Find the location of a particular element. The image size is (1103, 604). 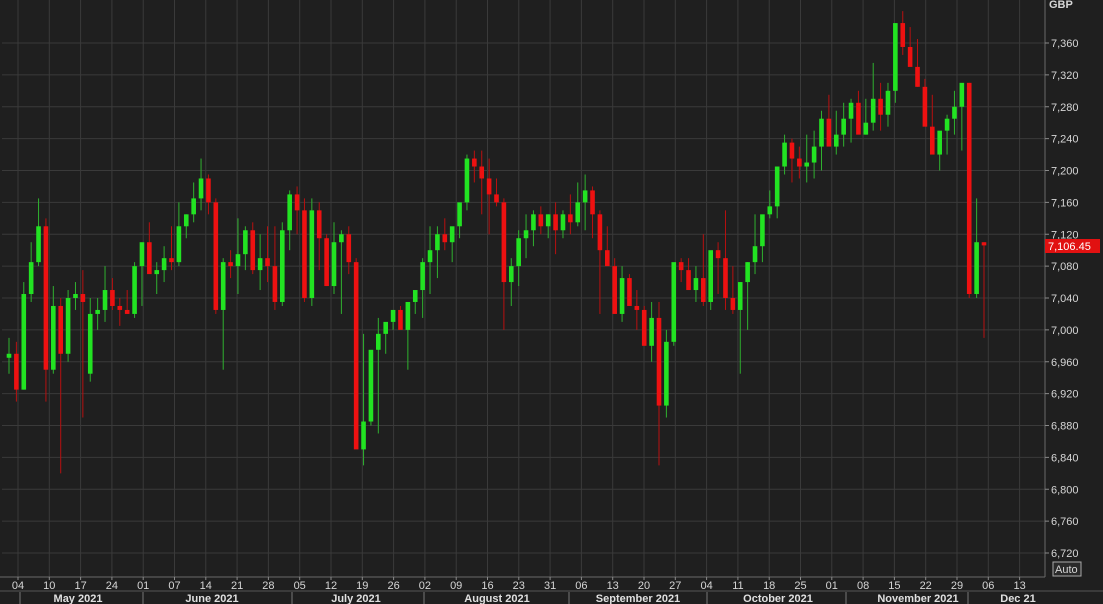

x-tick-label: 21 is located at coordinates (237, 586).